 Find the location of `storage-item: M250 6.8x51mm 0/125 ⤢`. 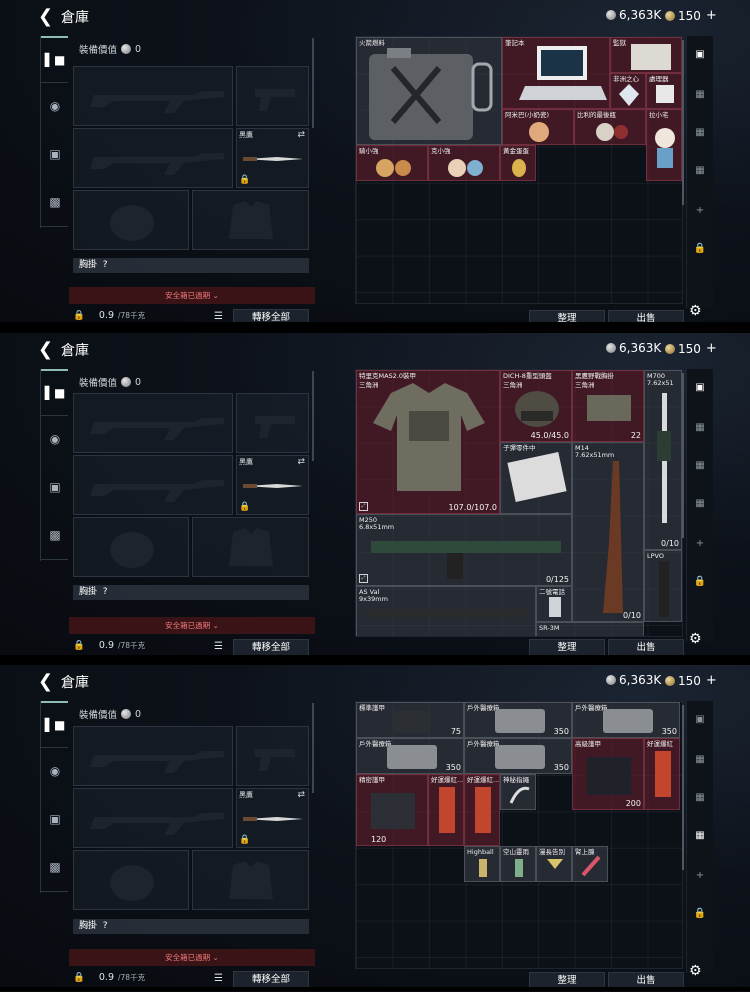

storage-item: M250 6.8x51mm 0/125 ⤢ is located at coordinates (464, 550).